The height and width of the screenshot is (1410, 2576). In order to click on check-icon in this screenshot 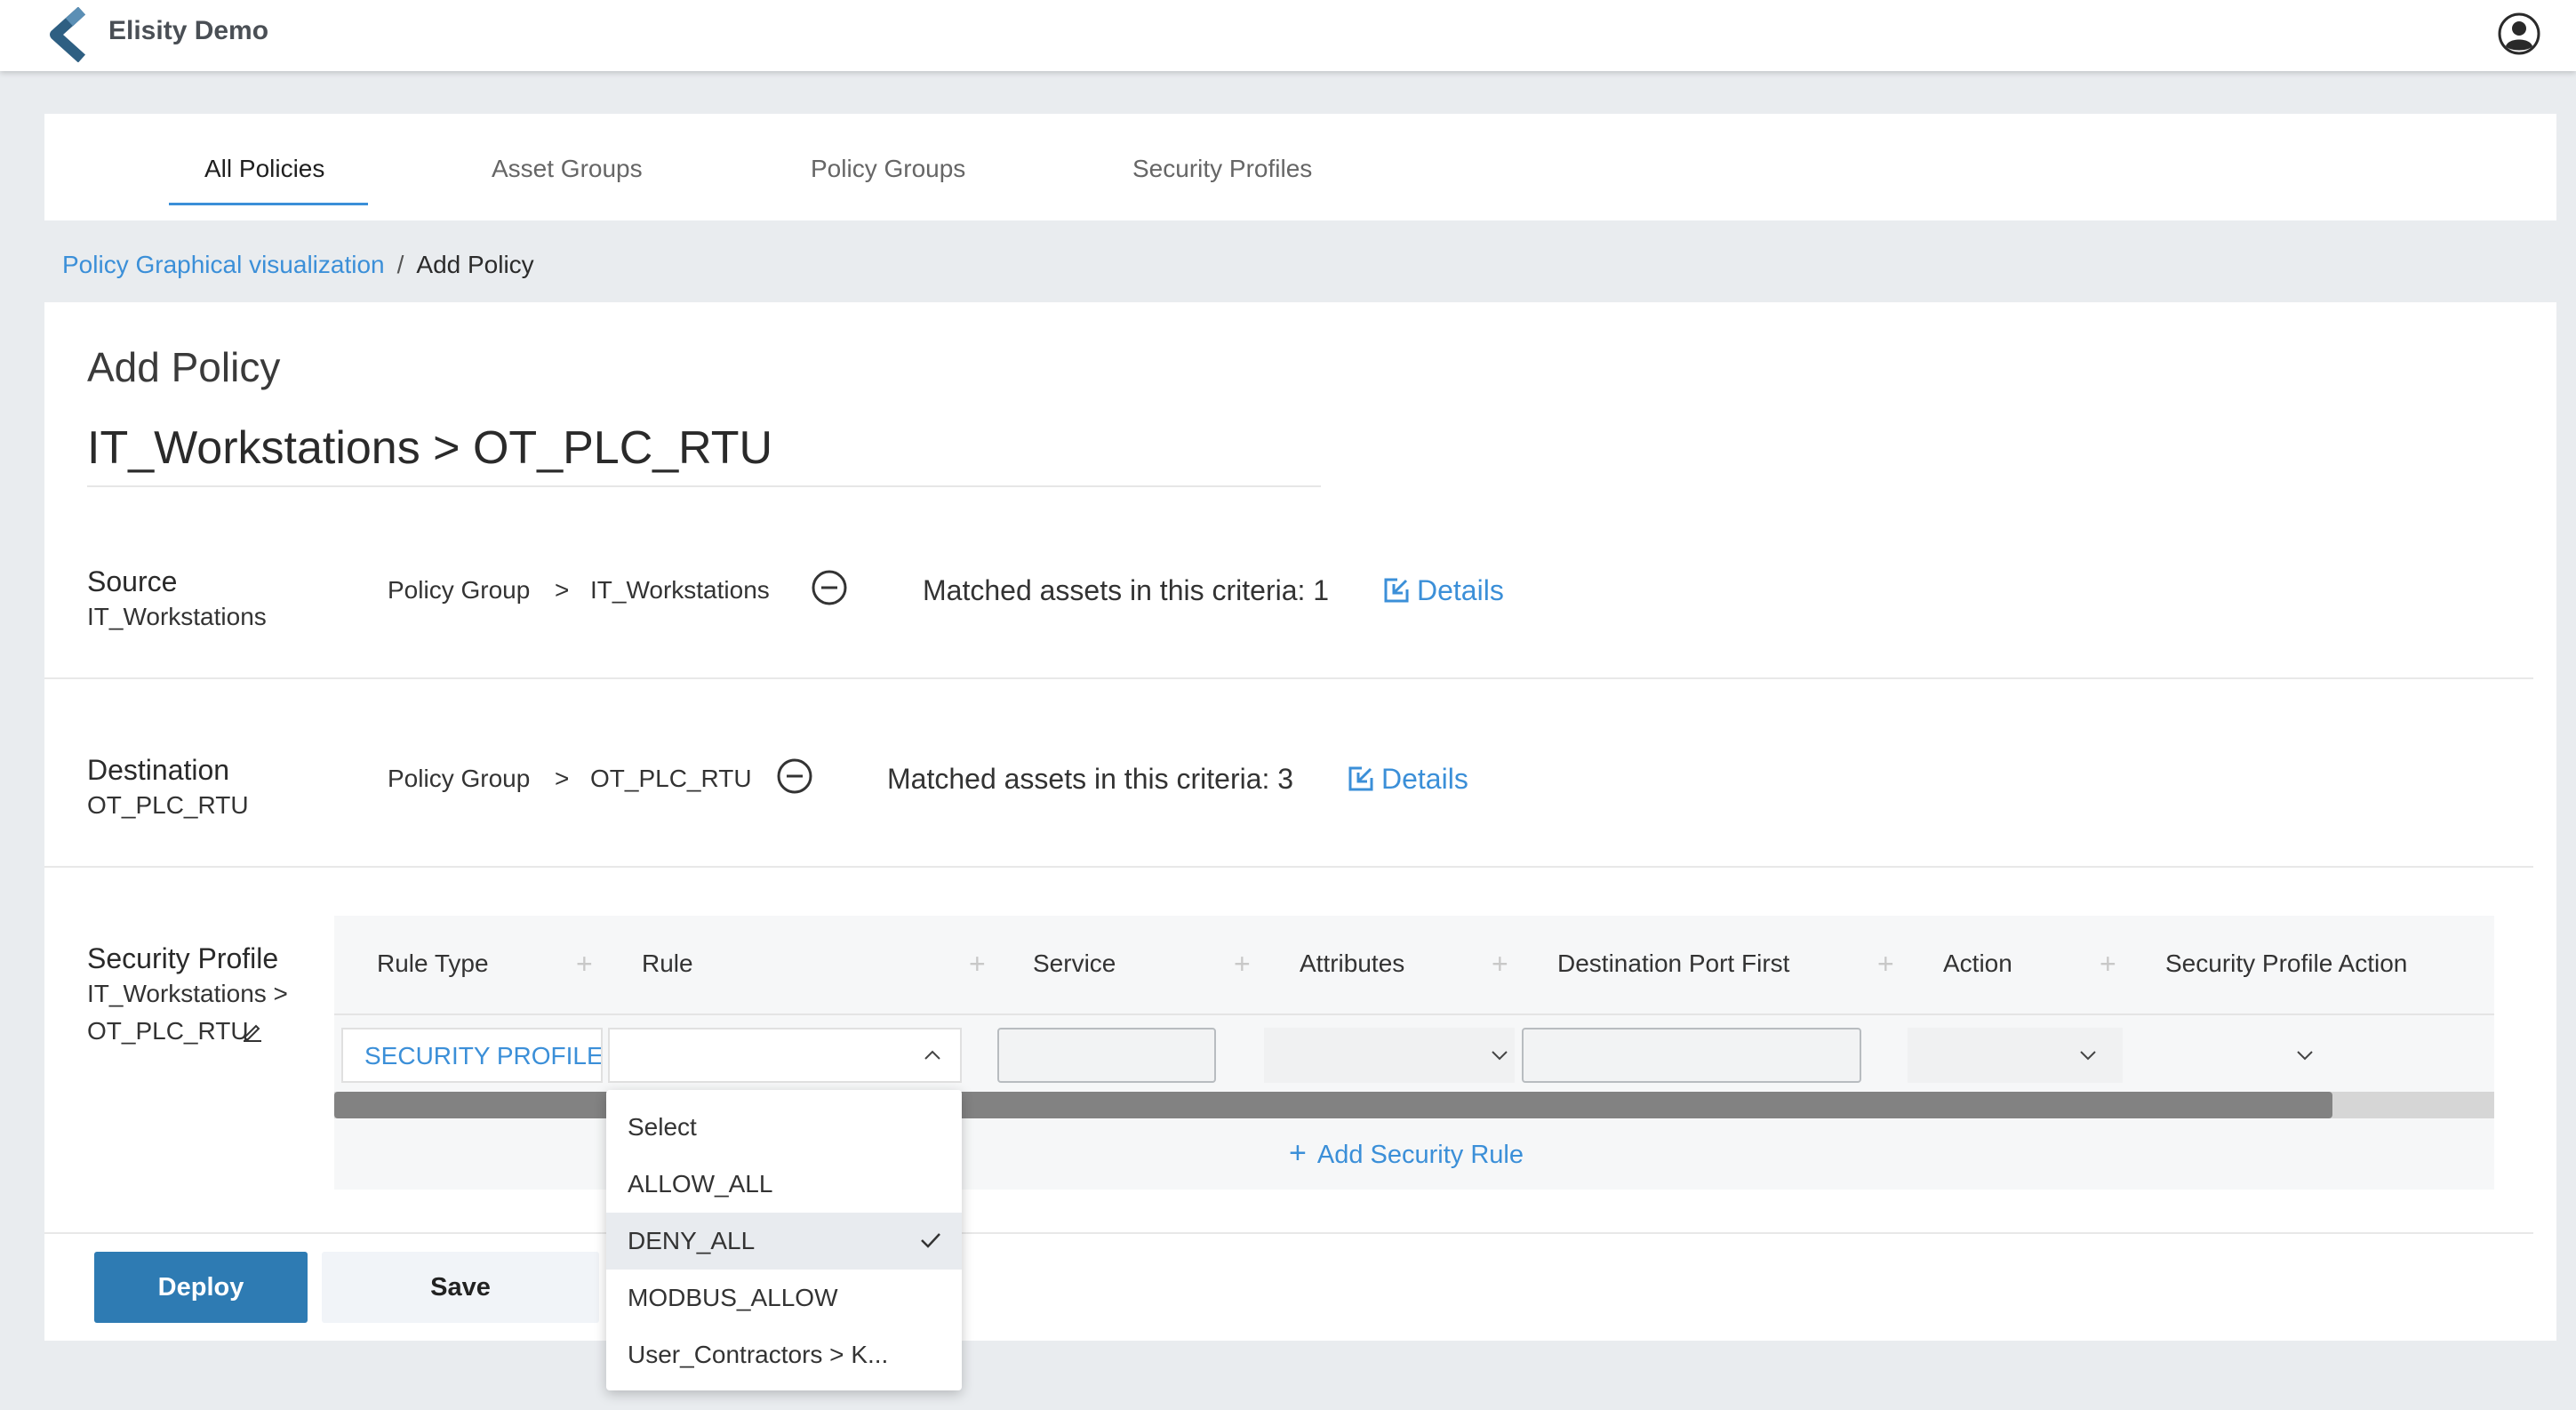, I will do `click(930, 1240)`.